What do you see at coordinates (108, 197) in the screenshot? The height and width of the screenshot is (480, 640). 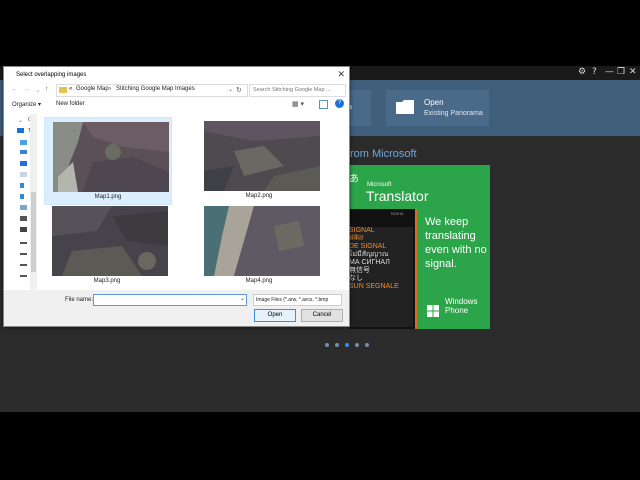 I see `file-name: Map1.png` at bounding box center [108, 197].